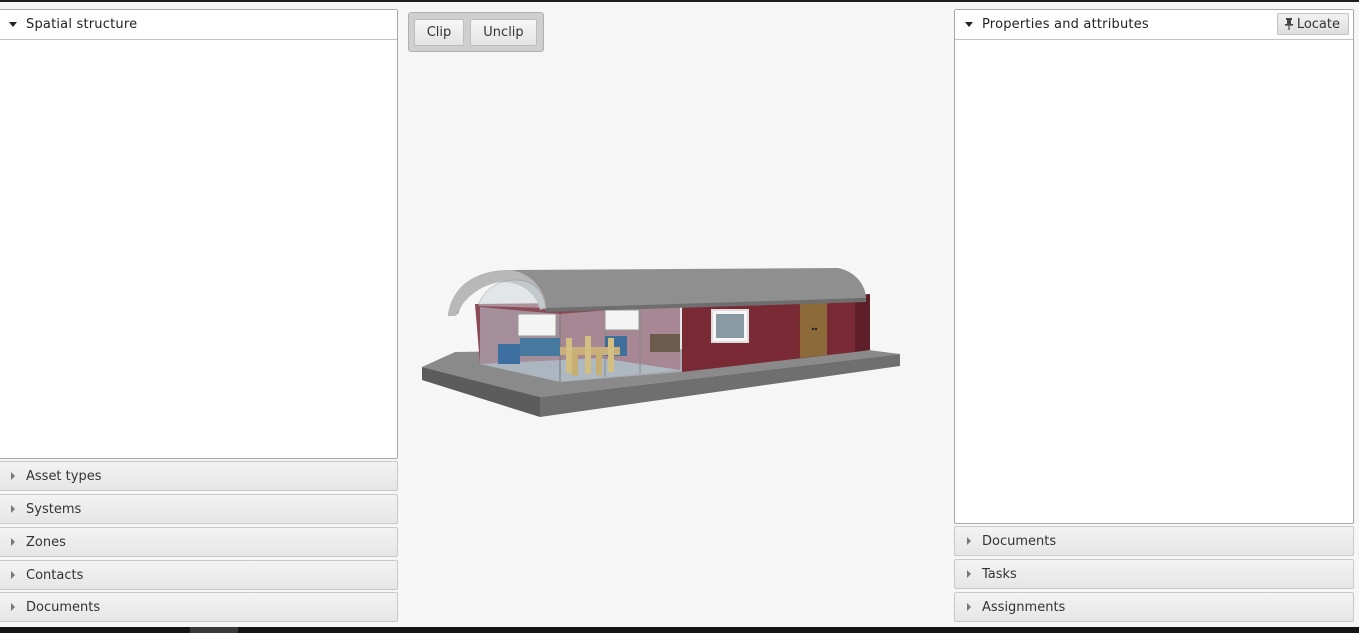 The width and height of the screenshot is (1359, 633). I want to click on accordion-tasks: Tasks, so click(1154, 574).